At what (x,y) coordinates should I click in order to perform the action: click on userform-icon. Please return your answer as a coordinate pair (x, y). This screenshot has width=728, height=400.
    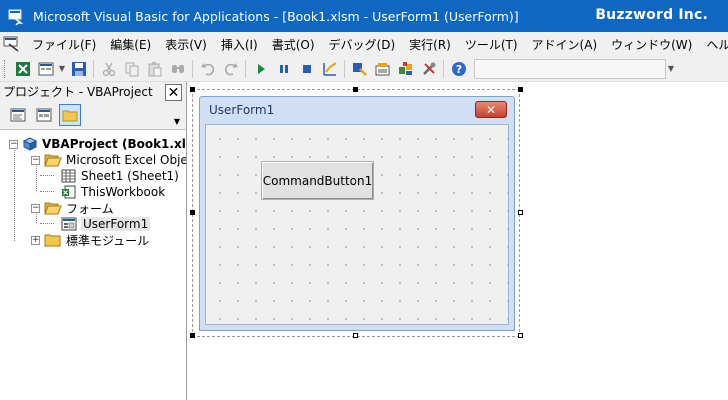
    Looking at the image, I should click on (69, 224).